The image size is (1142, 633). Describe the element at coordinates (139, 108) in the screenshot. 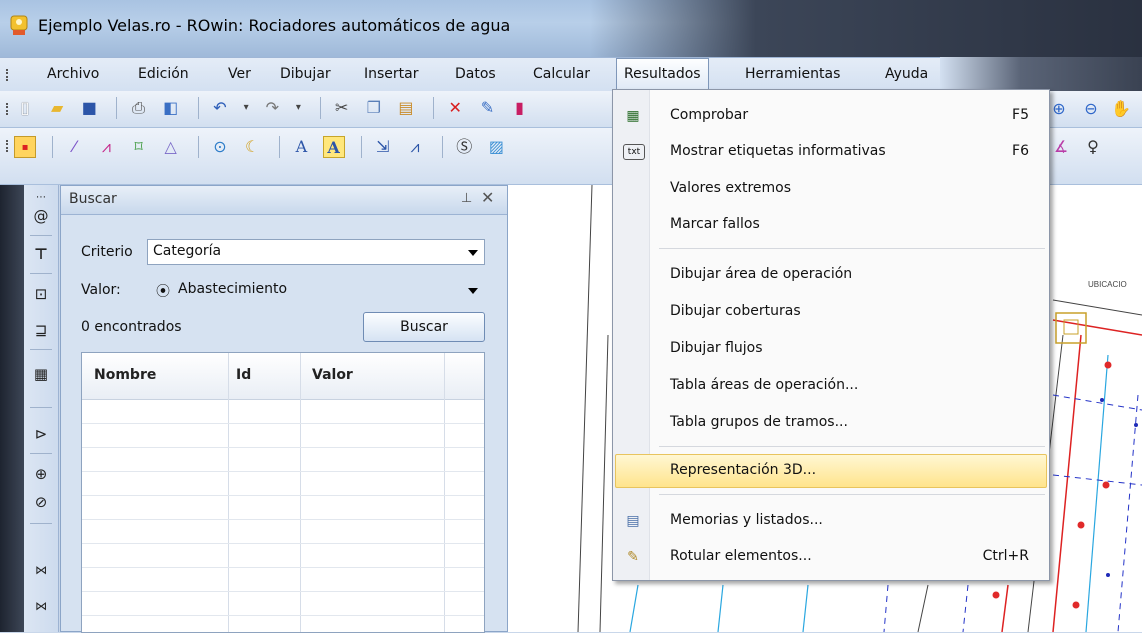

I see `print-icon: ⎙` at that location.